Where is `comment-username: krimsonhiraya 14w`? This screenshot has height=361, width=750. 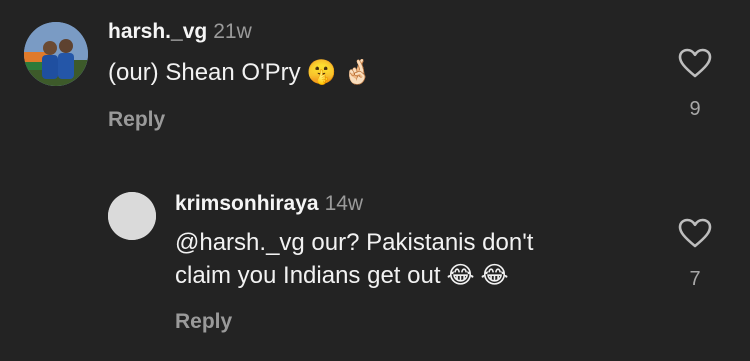 comment-username: krimsonhiraya 14w is located at coordinates (269, 204).